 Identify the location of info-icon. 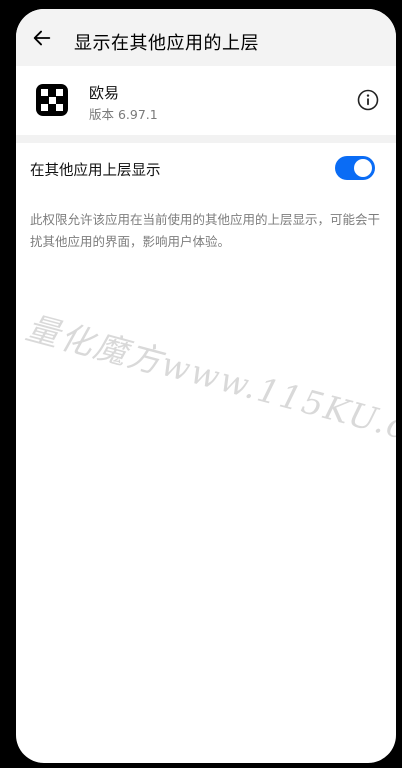
(368, 100).